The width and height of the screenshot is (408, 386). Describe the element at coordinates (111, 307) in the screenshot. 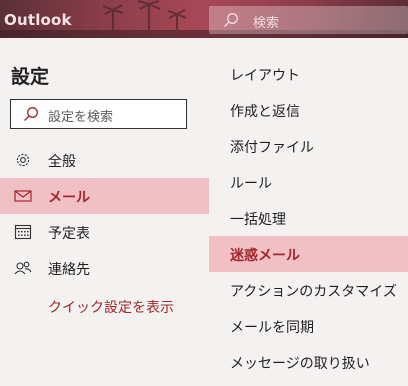

I see `quick-settings-link: クイック設定を表示` at that location.